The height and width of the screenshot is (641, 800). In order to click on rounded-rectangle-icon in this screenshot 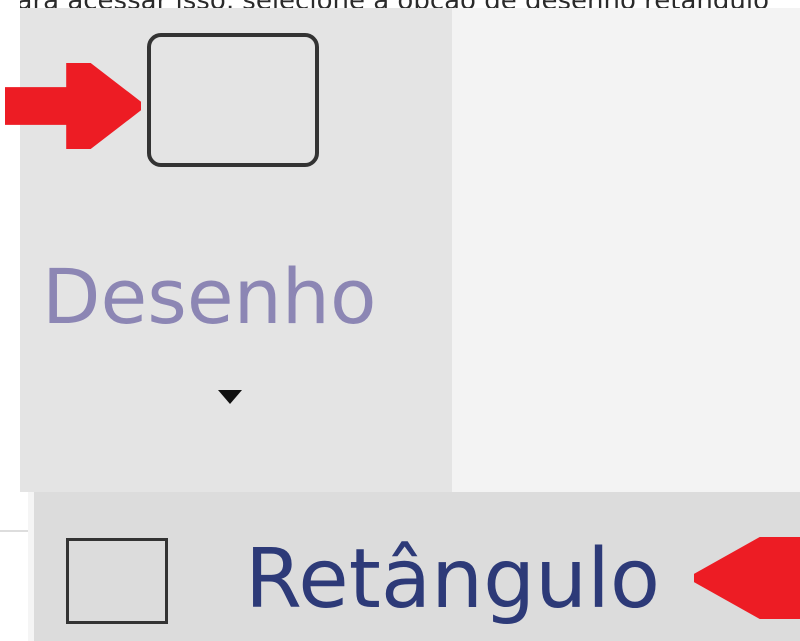, I will do `click(233, 100)`.